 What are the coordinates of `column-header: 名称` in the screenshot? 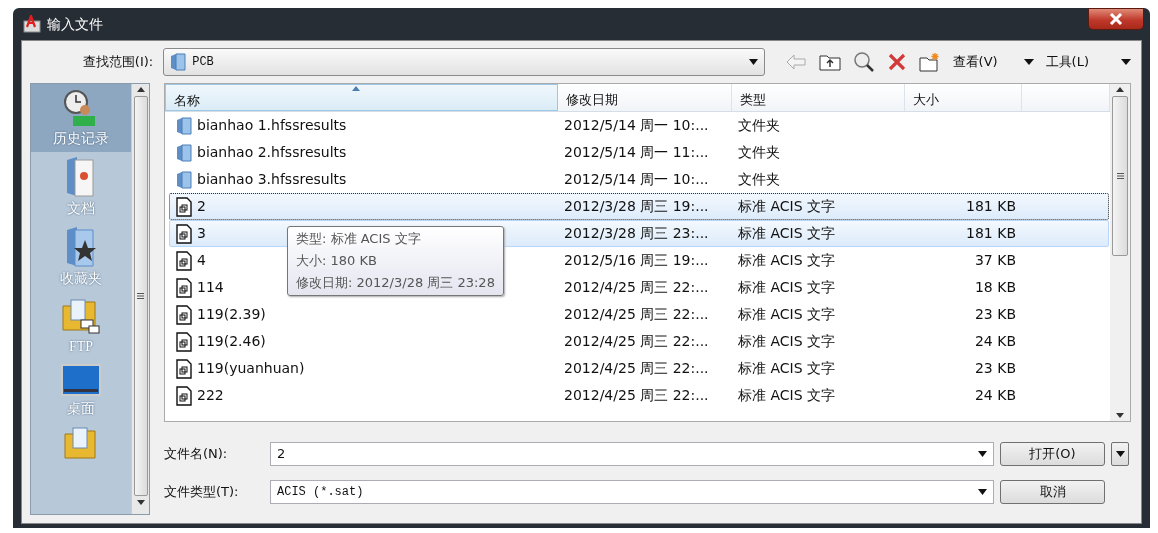 It's located at (361, 97).